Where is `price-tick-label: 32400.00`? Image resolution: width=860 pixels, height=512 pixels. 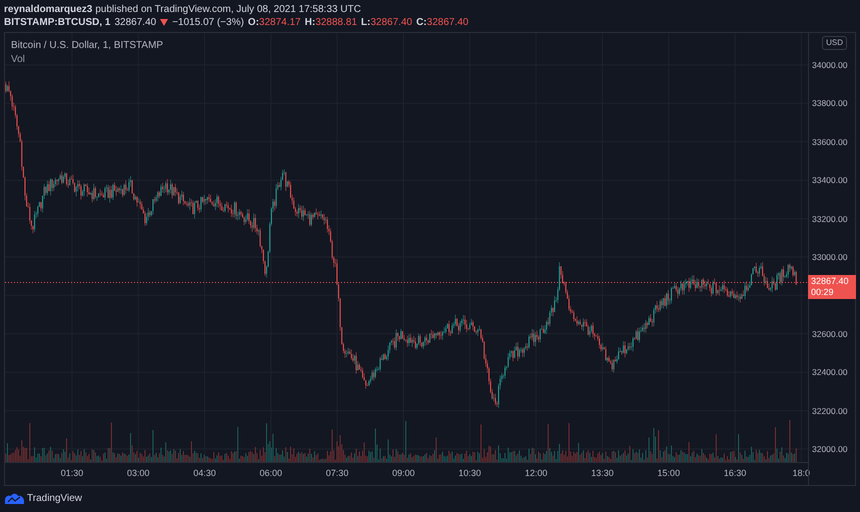
price-tick-label: 32400.00 is located at coordinates (830, 372).